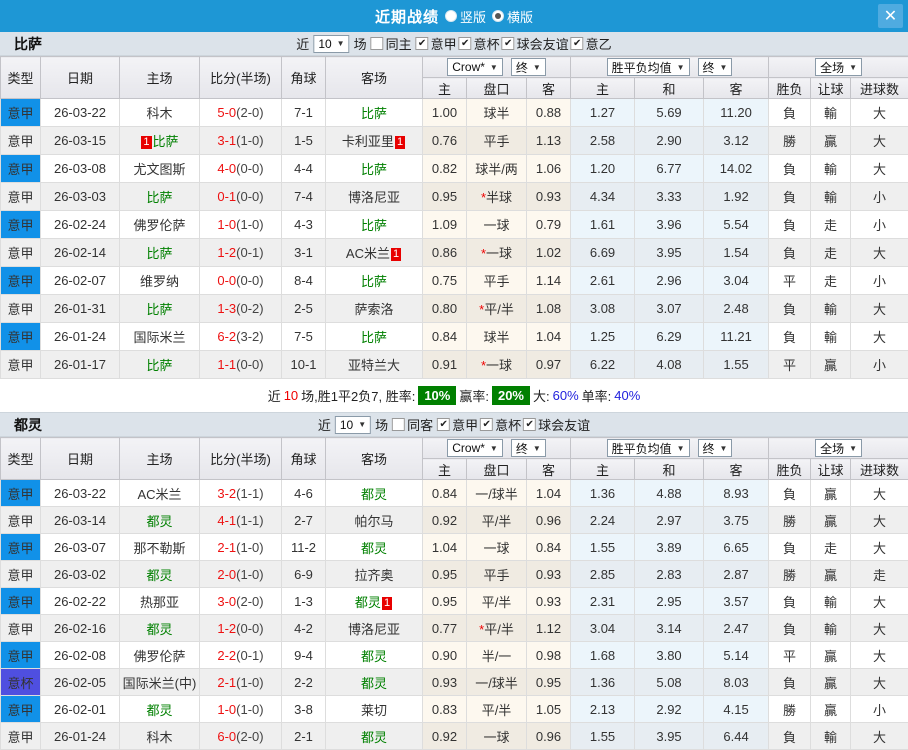  Describe the element at coordinates (831, 736) in the screenshot. I see `result-handicap-cell: 輸` at that location.